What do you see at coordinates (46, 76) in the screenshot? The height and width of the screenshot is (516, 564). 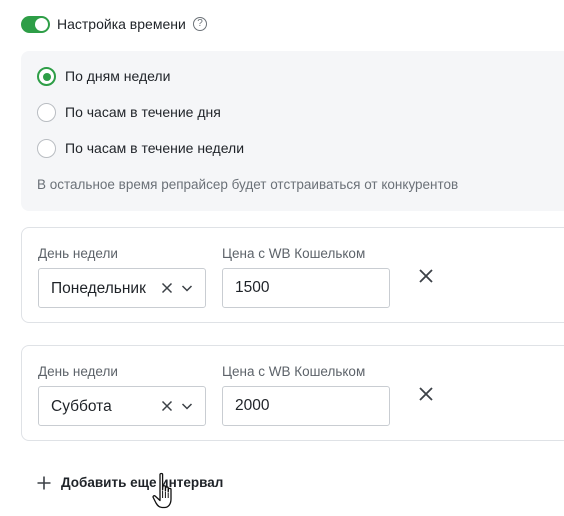 I see `radio-by-weekdays` at bounding box center [46, 76].